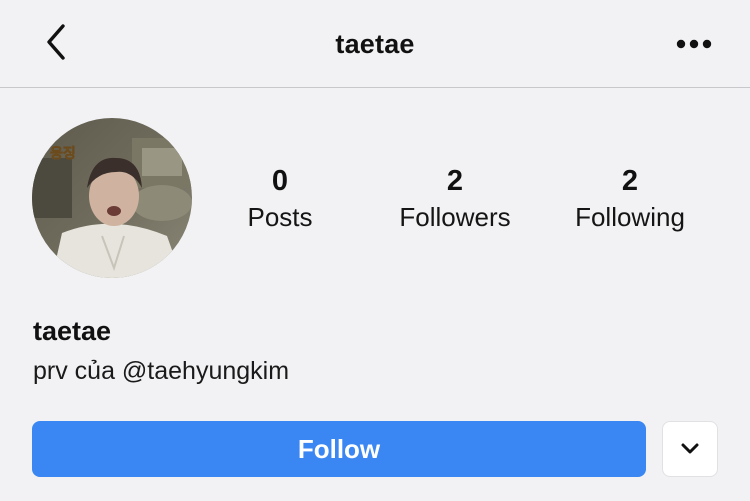 The height and width of the screenshot is (501, 750). Describe the element at coordinates (280, 181) in the screenshot. I see `posts-count: 0` at that location.